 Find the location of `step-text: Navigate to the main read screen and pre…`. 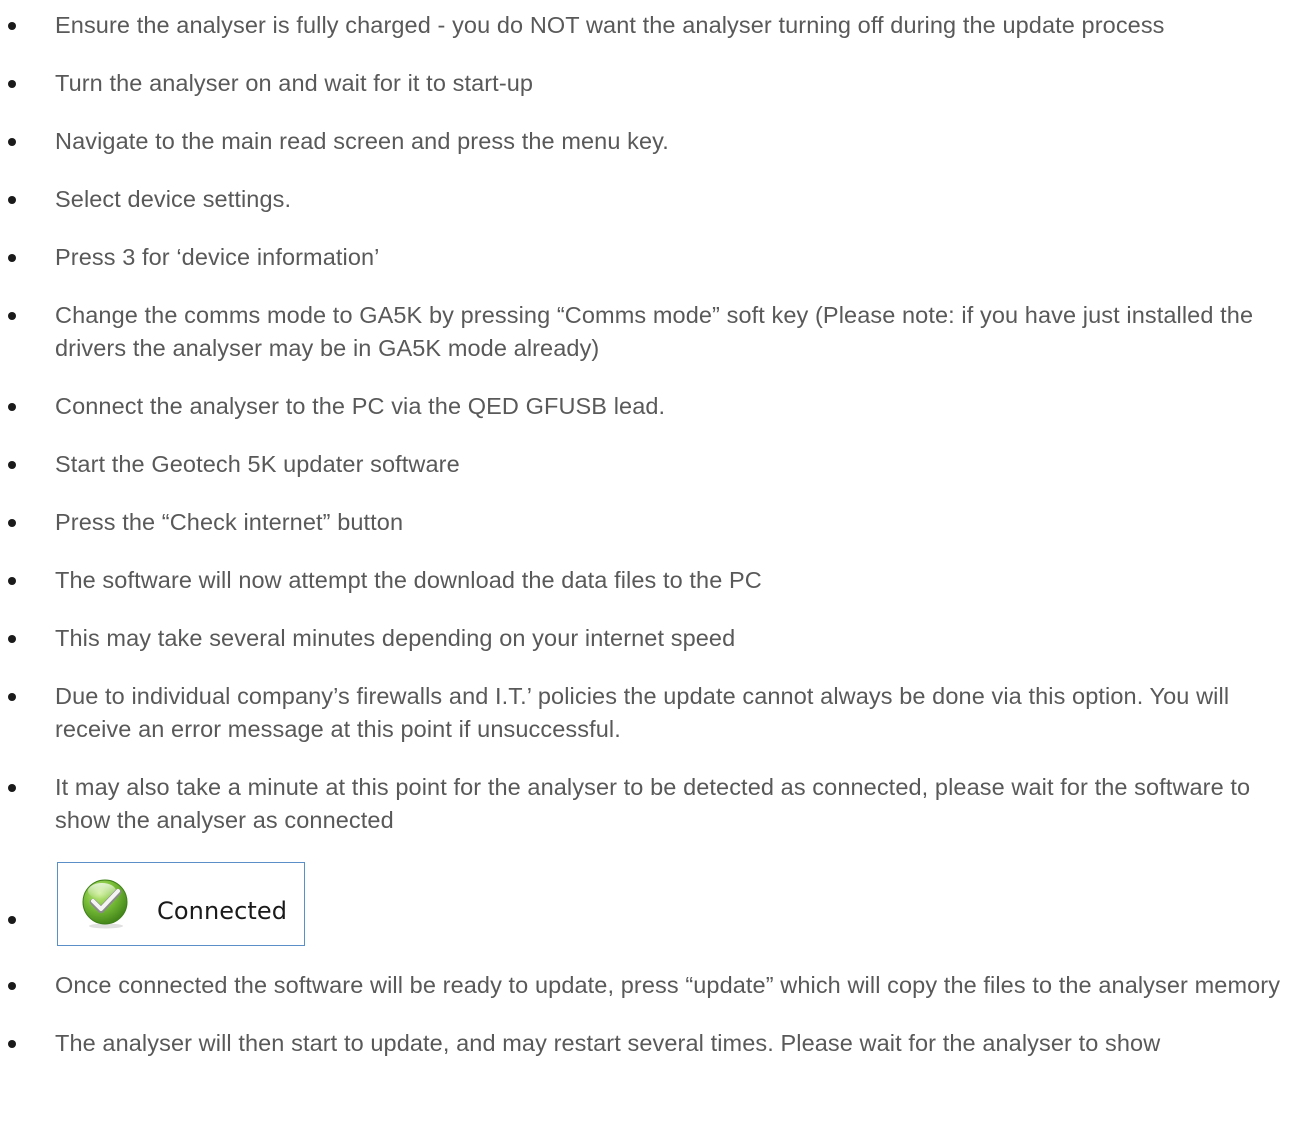

step-text: Navigate to the main read screen and pre… is located at coordinates (362, 141).